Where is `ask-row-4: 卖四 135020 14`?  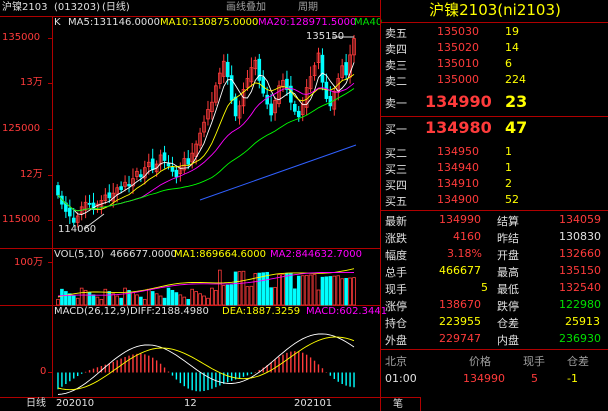 ask-row-4: 卖四 135020 14 is located at coordinates (494, 48).